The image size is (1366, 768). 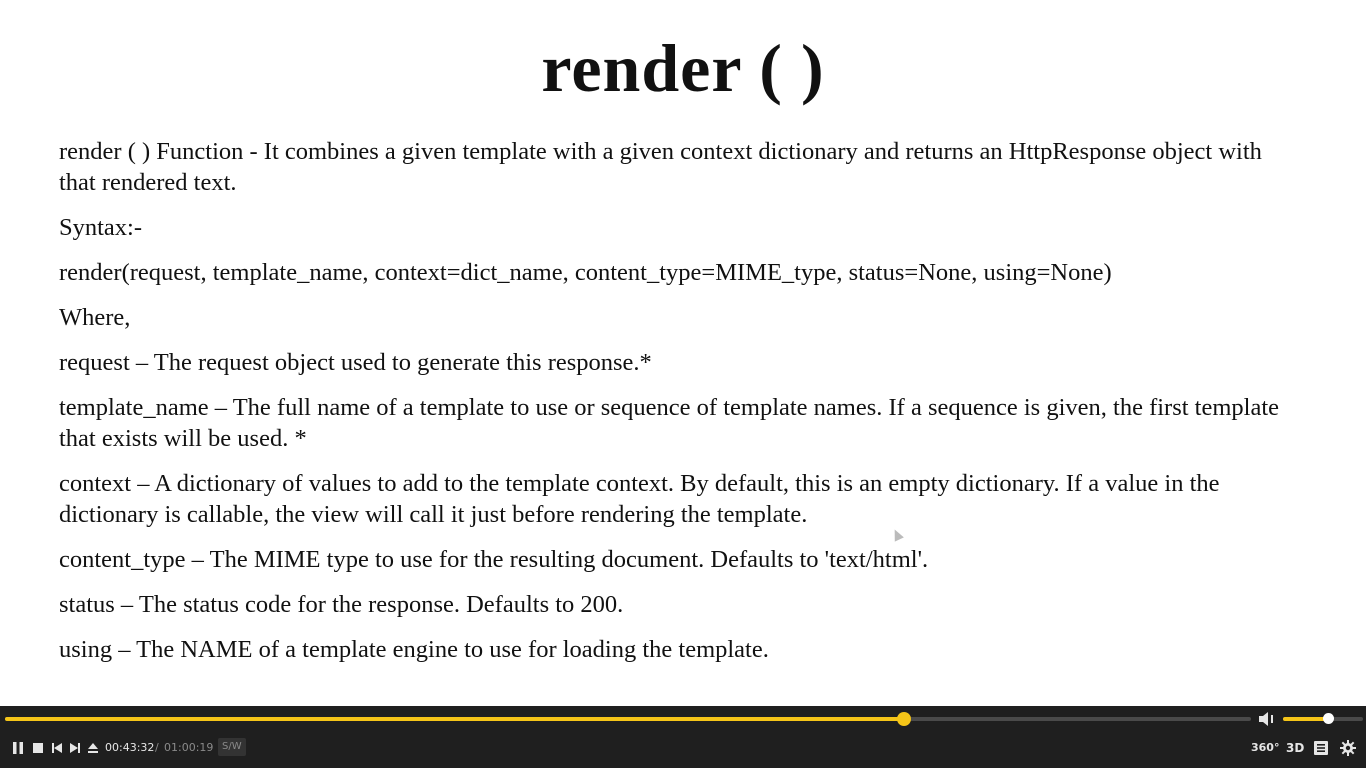 I want to click on slide-title: render ( ), so click(x=683, y=68).